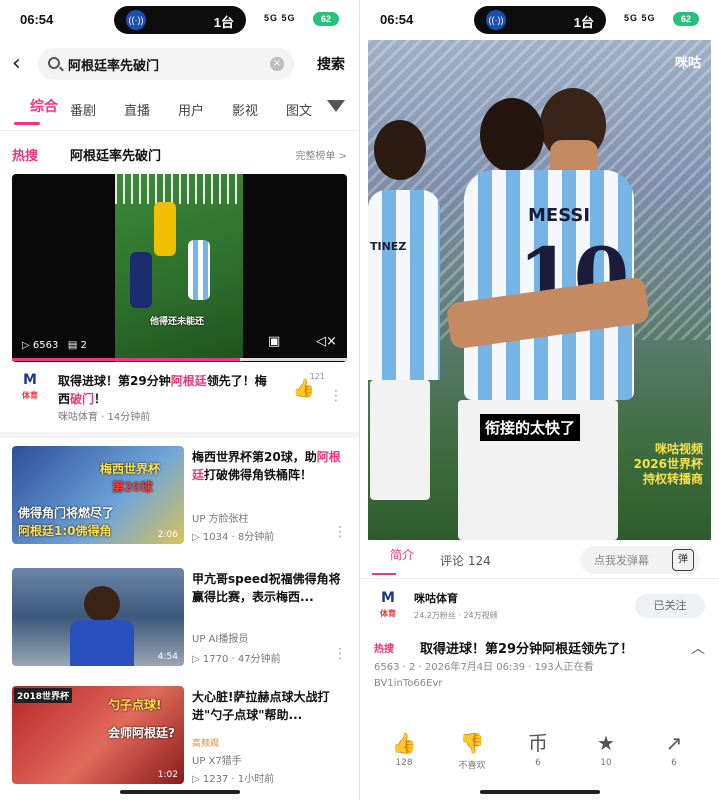  What do you see at coordinates (45, 345) in the screenshot?
I see `play-count-value: 6563` at bounding box center [45, 345].